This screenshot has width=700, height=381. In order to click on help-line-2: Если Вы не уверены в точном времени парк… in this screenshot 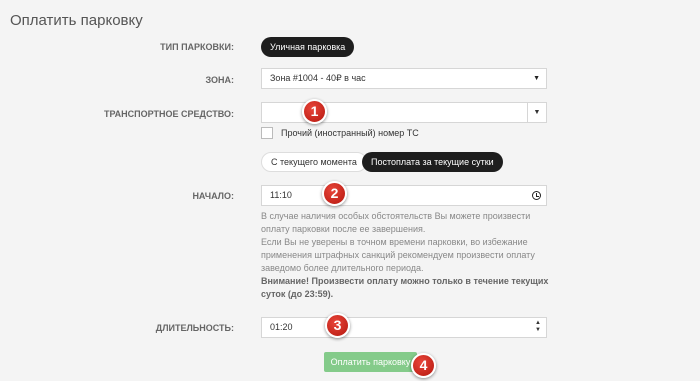, I will do `click(398, 255)`.